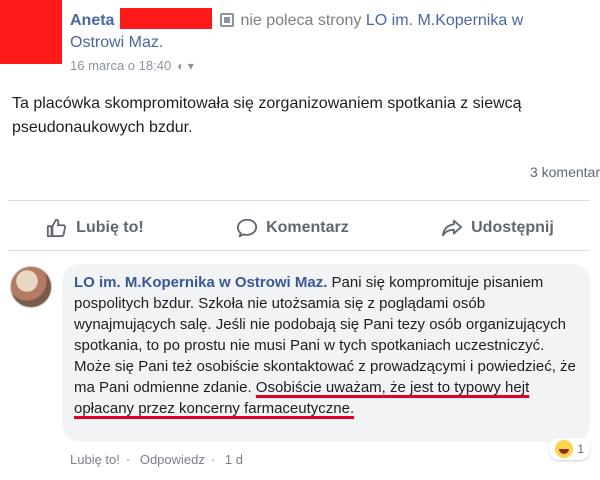  I want to click on post-meta: 16 marca o 18:40 ◐ ▾, so click(335, 65).